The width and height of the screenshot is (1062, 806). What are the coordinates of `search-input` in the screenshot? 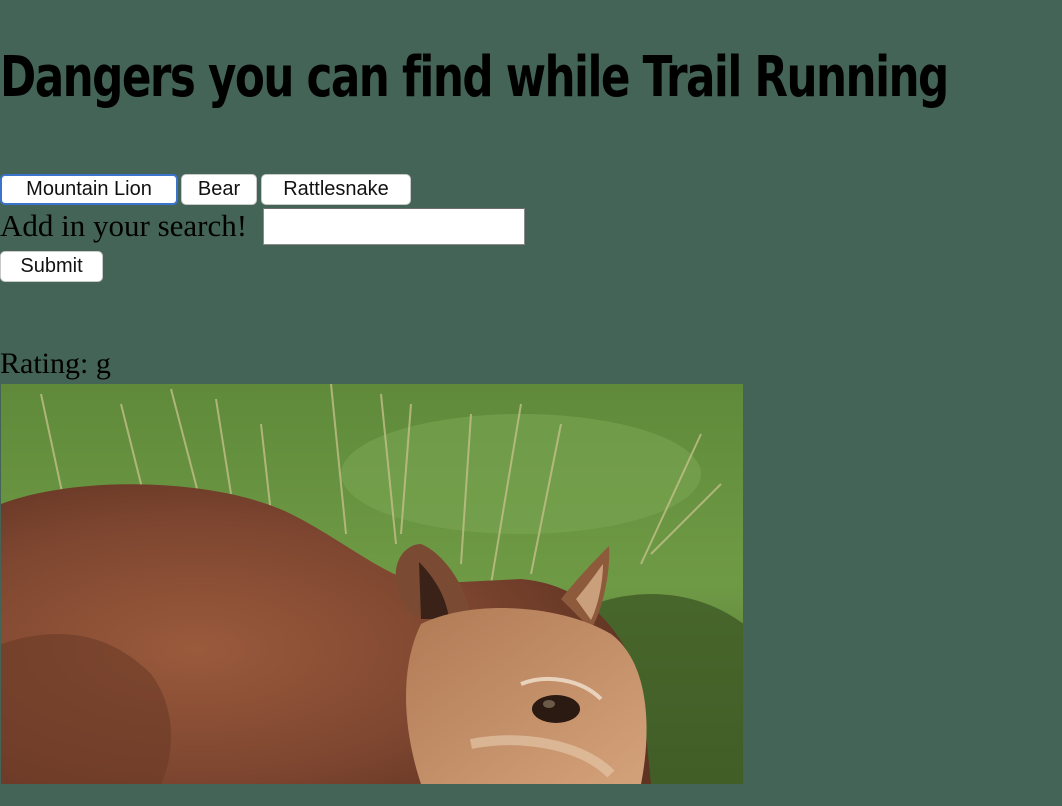 It's located at (394, 226).